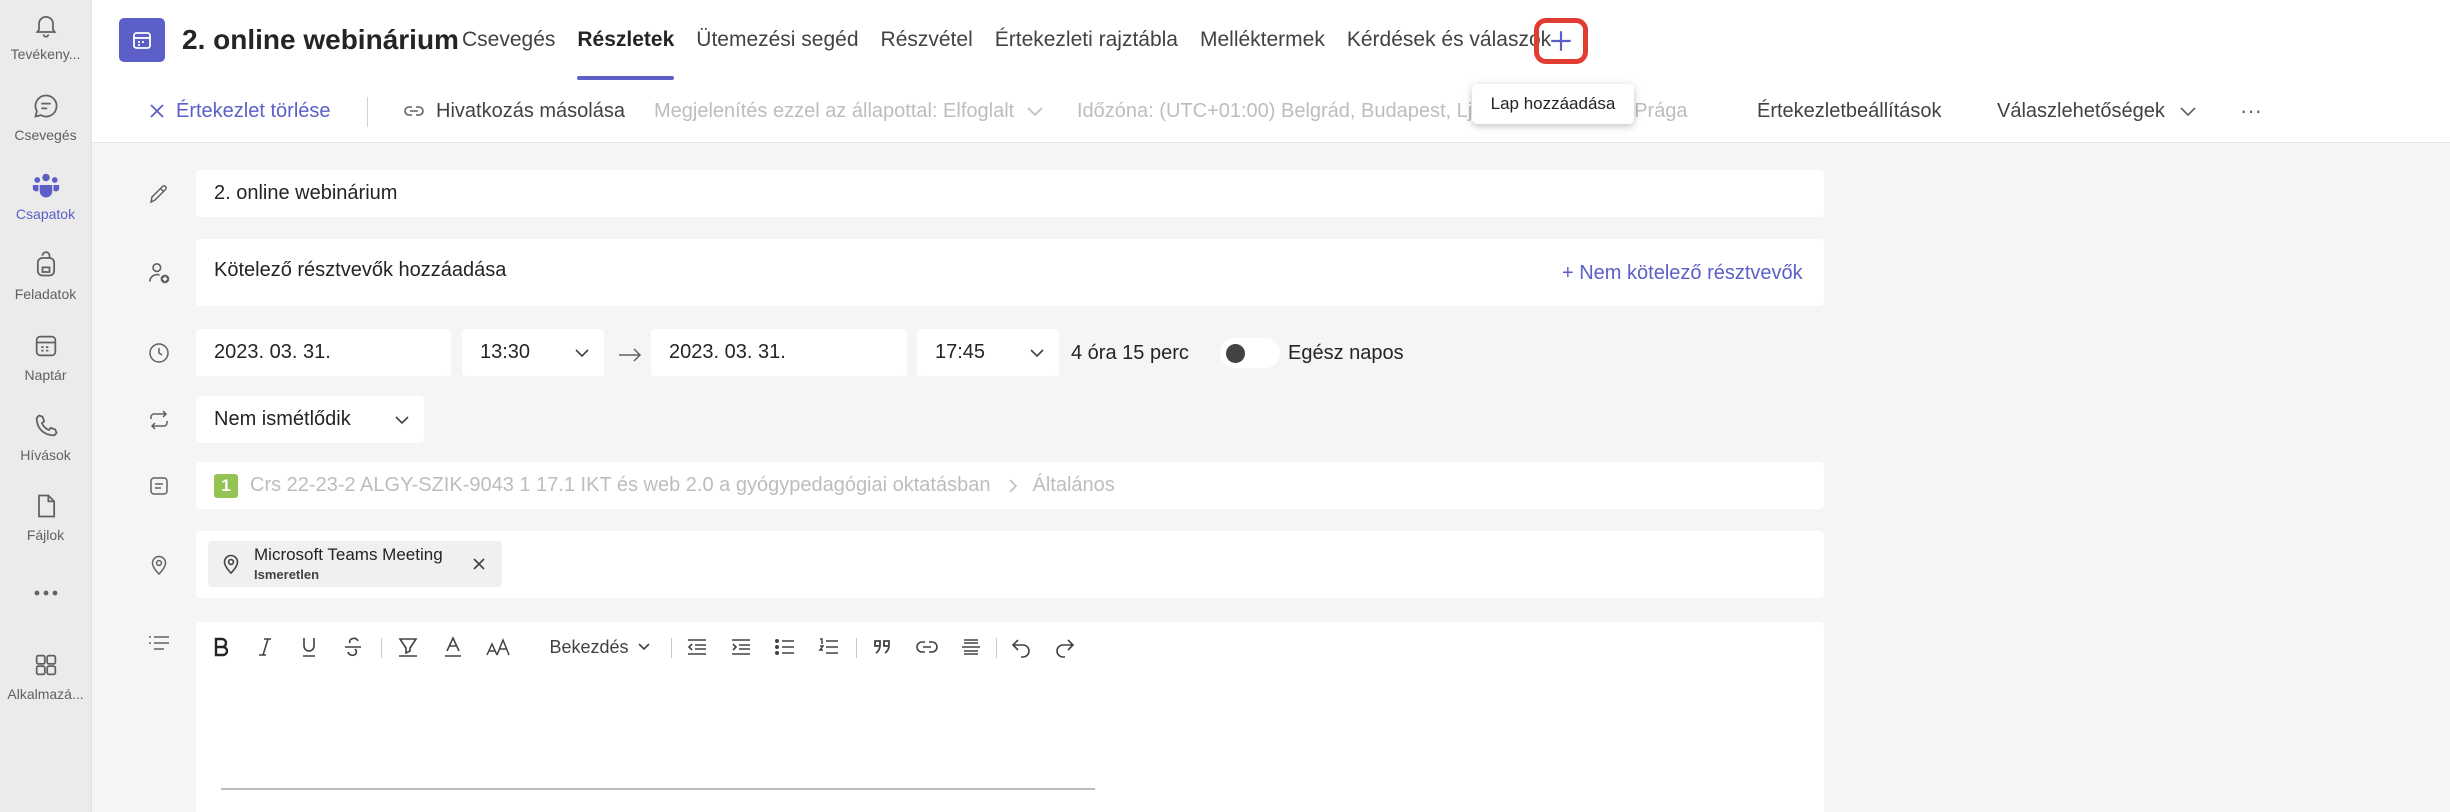 The image size is (2450, 812). What do you see at coordinates (927, 647) in the screenshot?
I see `insert-link-icon` at bounding box center [927, 647].